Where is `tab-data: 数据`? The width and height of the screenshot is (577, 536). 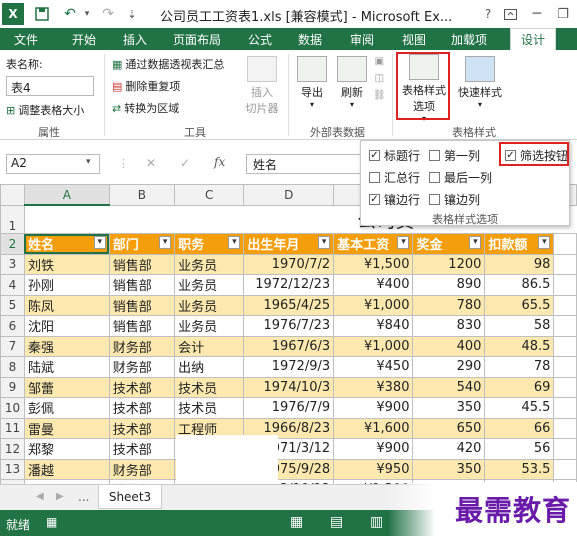
tab-data: 数据 is located at coordinates (310, 39).